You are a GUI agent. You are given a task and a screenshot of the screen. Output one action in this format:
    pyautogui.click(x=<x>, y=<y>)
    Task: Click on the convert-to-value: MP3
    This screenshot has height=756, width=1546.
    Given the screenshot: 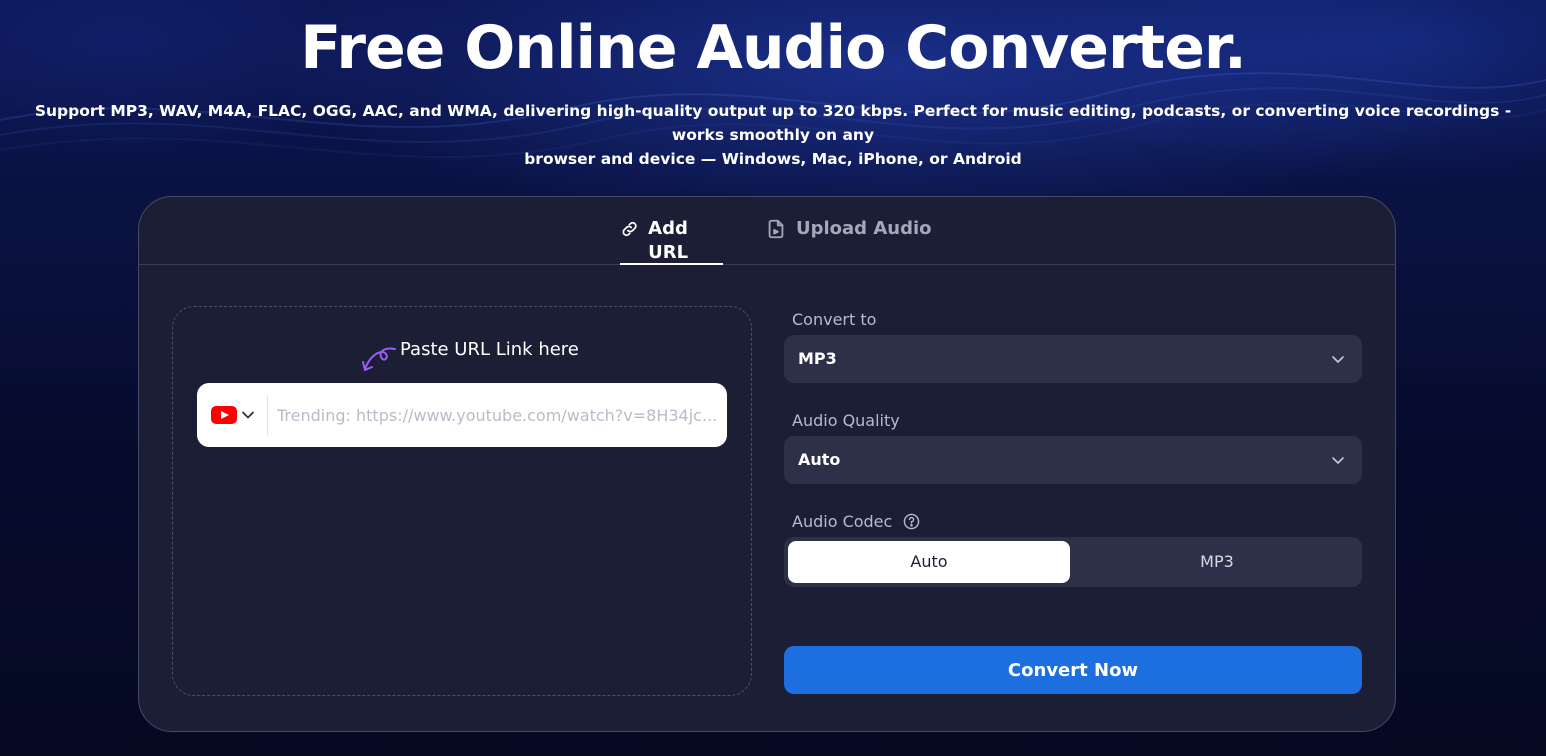 What is the action you would take?
    pyautogui.click(x=817, y=358)
    